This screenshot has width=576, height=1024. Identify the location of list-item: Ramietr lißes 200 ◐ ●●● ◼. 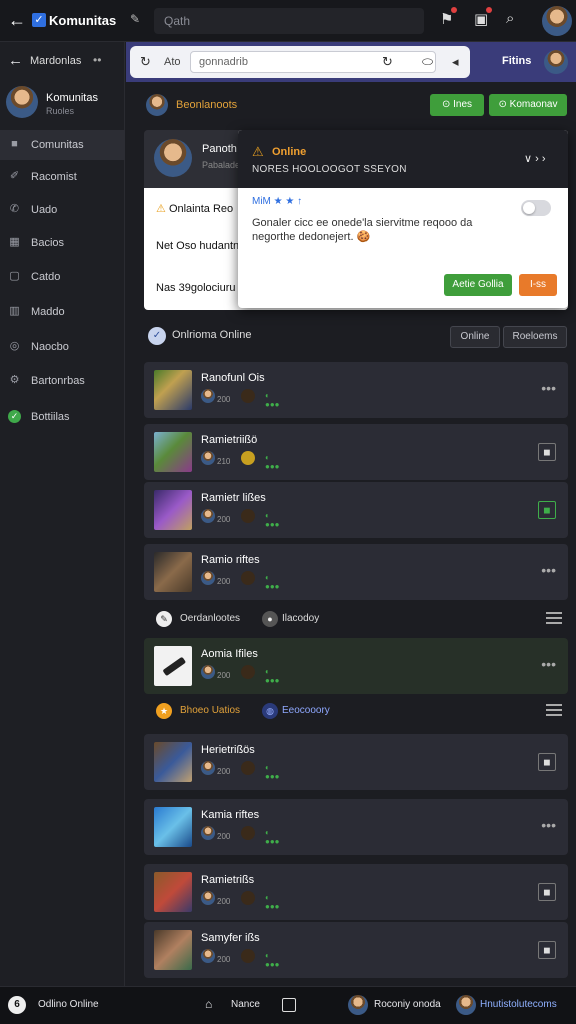
(356, 510).